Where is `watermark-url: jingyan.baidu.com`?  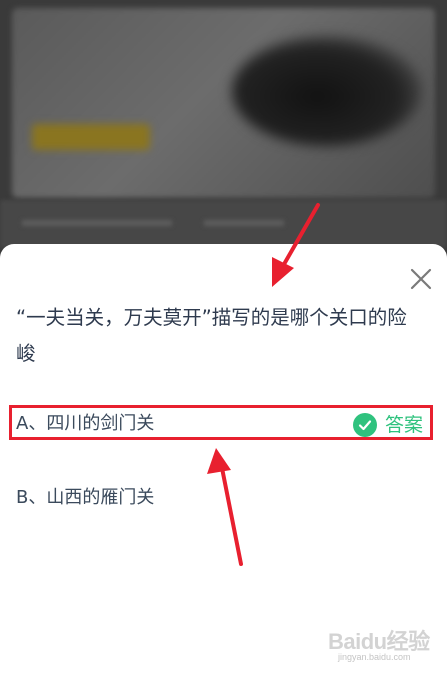
watermark-url: jingyan.baidu.com is located at coordinates (374, 657).